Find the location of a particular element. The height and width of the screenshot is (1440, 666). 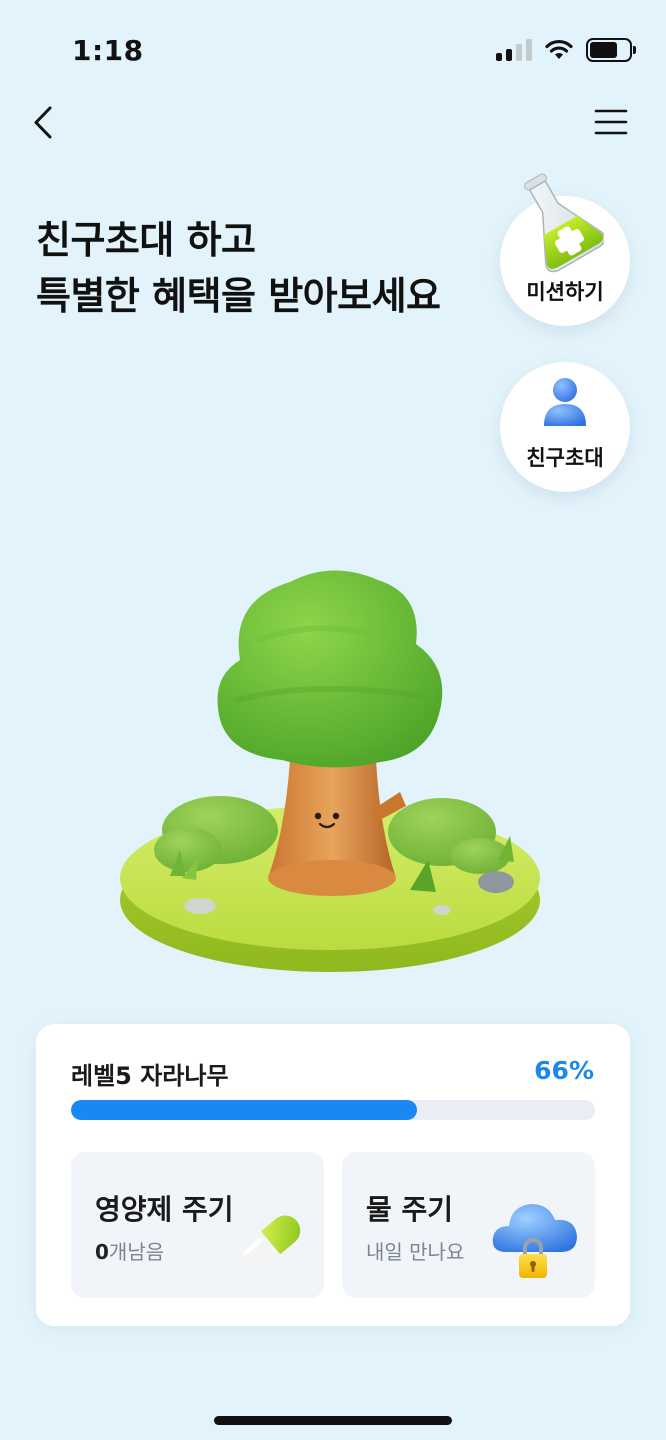

home-indicator is located at coordinates (333, 1420).